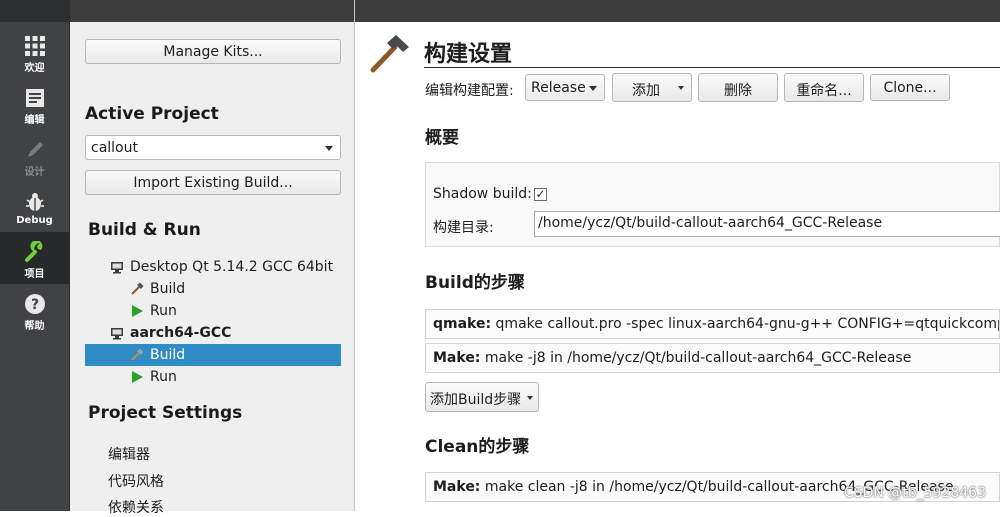  Describe the element at coordinates (34, 46) in the screenshot. I see `grid-icon` at that location.